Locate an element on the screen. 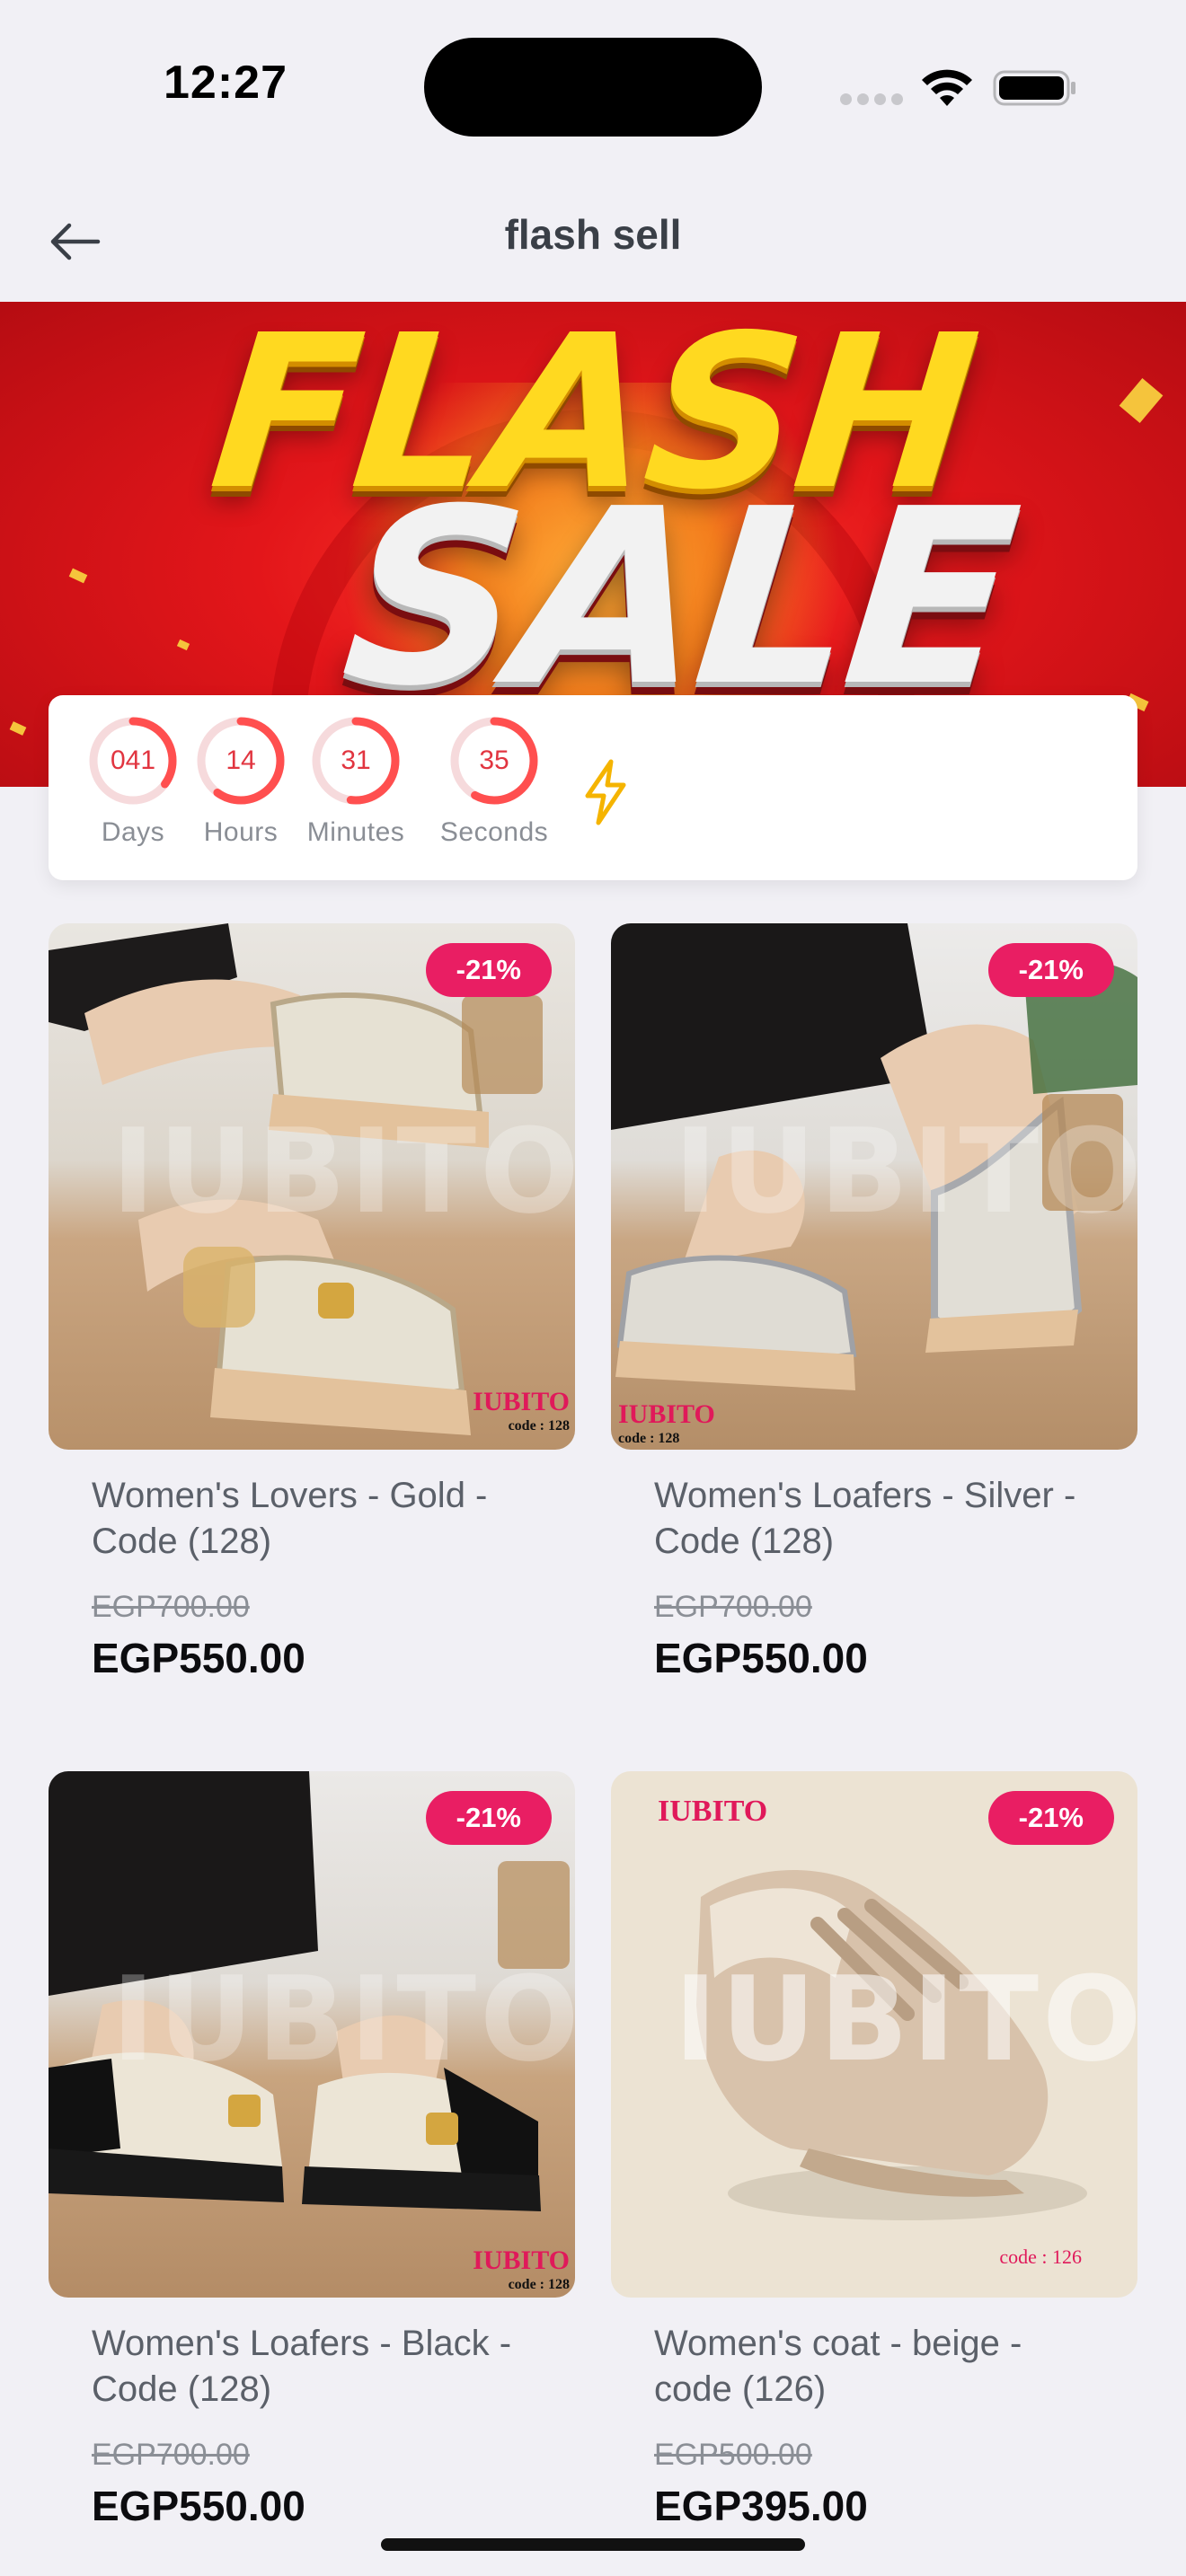  countdown-minutes-value: 31 is located at coordinates (356, 760).